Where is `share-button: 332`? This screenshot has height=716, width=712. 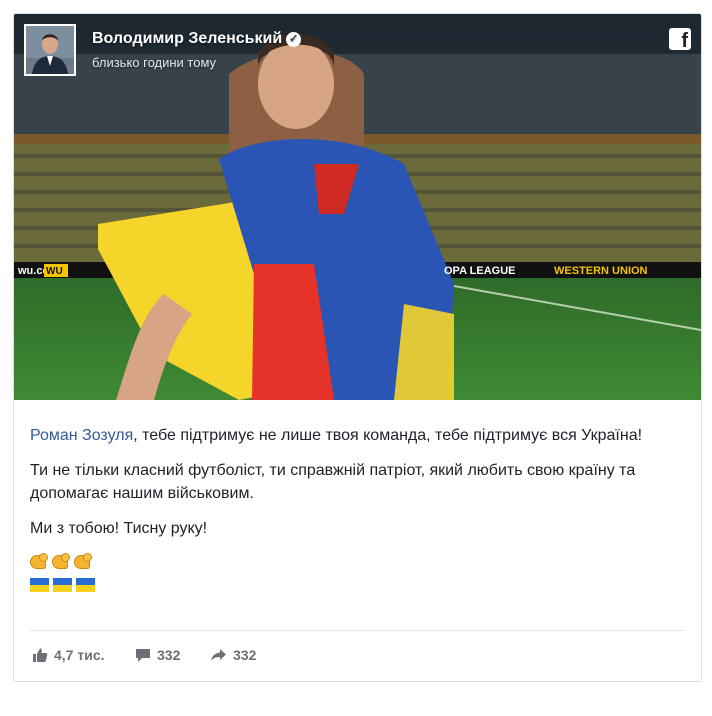
share-button: 332 is located at coordinates (233, 655).